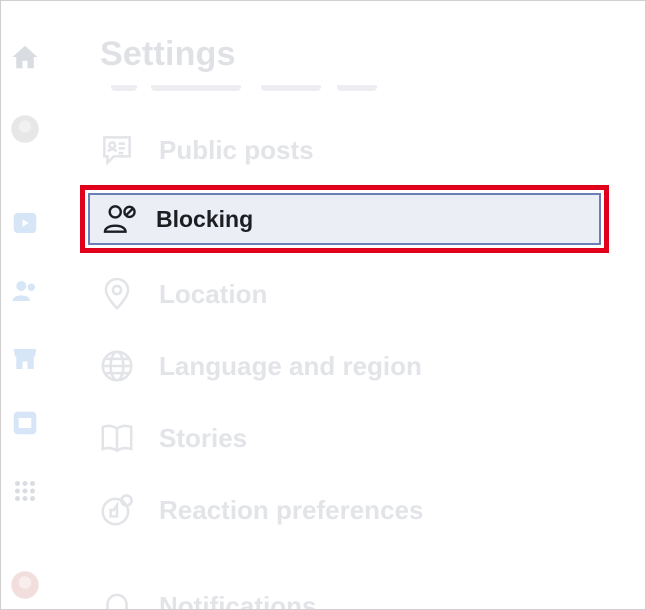 The width and height of the screenshot is (646, 610). I want to click on menu-item-reaction-preferences: Reaction preferences, so click(347, 510).